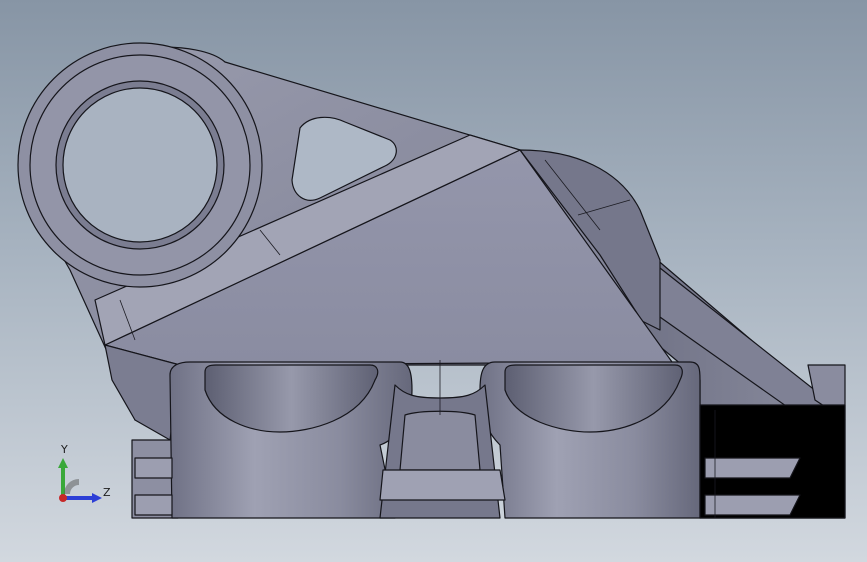 The image size is (867, 562). I want to click on z-axis-label: Z, so click(107, 492).